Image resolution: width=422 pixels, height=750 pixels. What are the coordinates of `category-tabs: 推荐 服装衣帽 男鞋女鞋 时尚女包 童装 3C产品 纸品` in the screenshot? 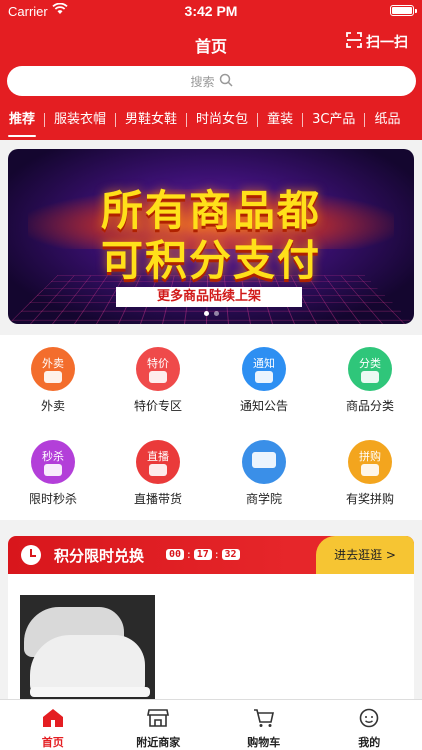 It's located at (211, 120).